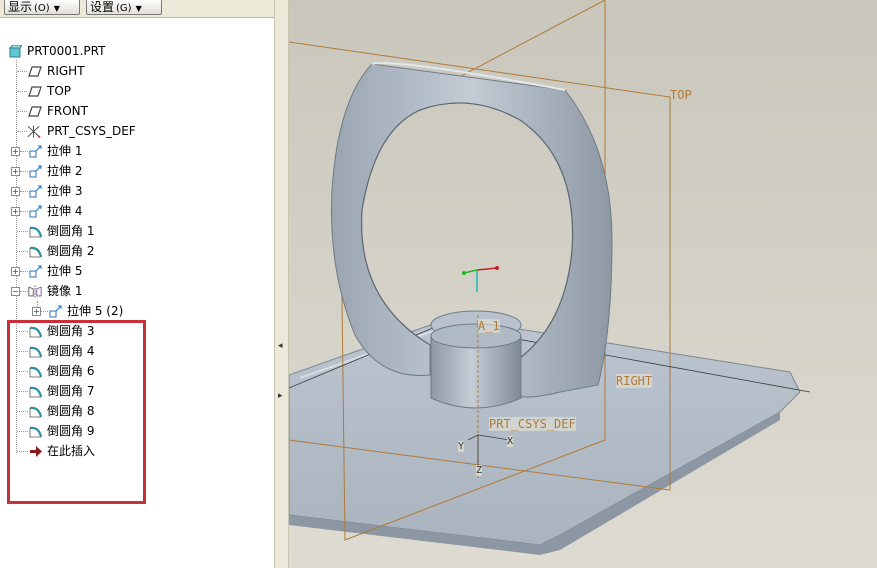 The image size is (877, 568). Describe the element at coordinates (634, 381) in the screenshot. I see `datum-label-right: RIGHT` at that location.